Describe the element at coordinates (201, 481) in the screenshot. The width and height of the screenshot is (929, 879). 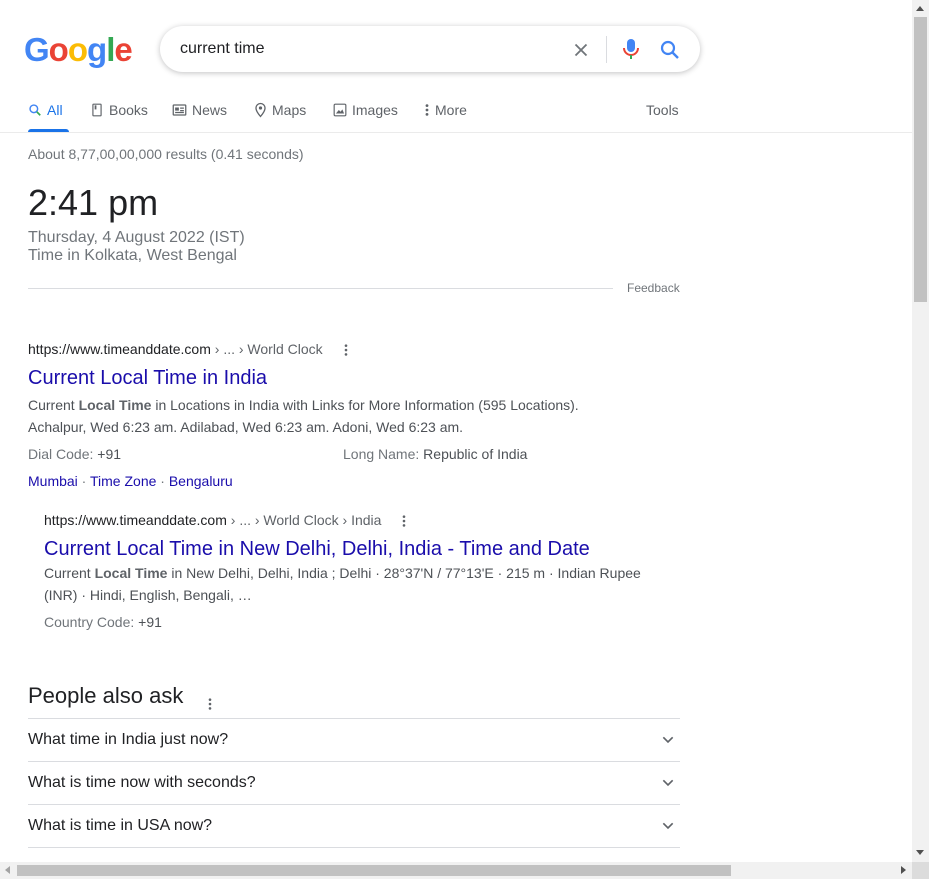
I see `sitelink: Bengaluru` at that location.